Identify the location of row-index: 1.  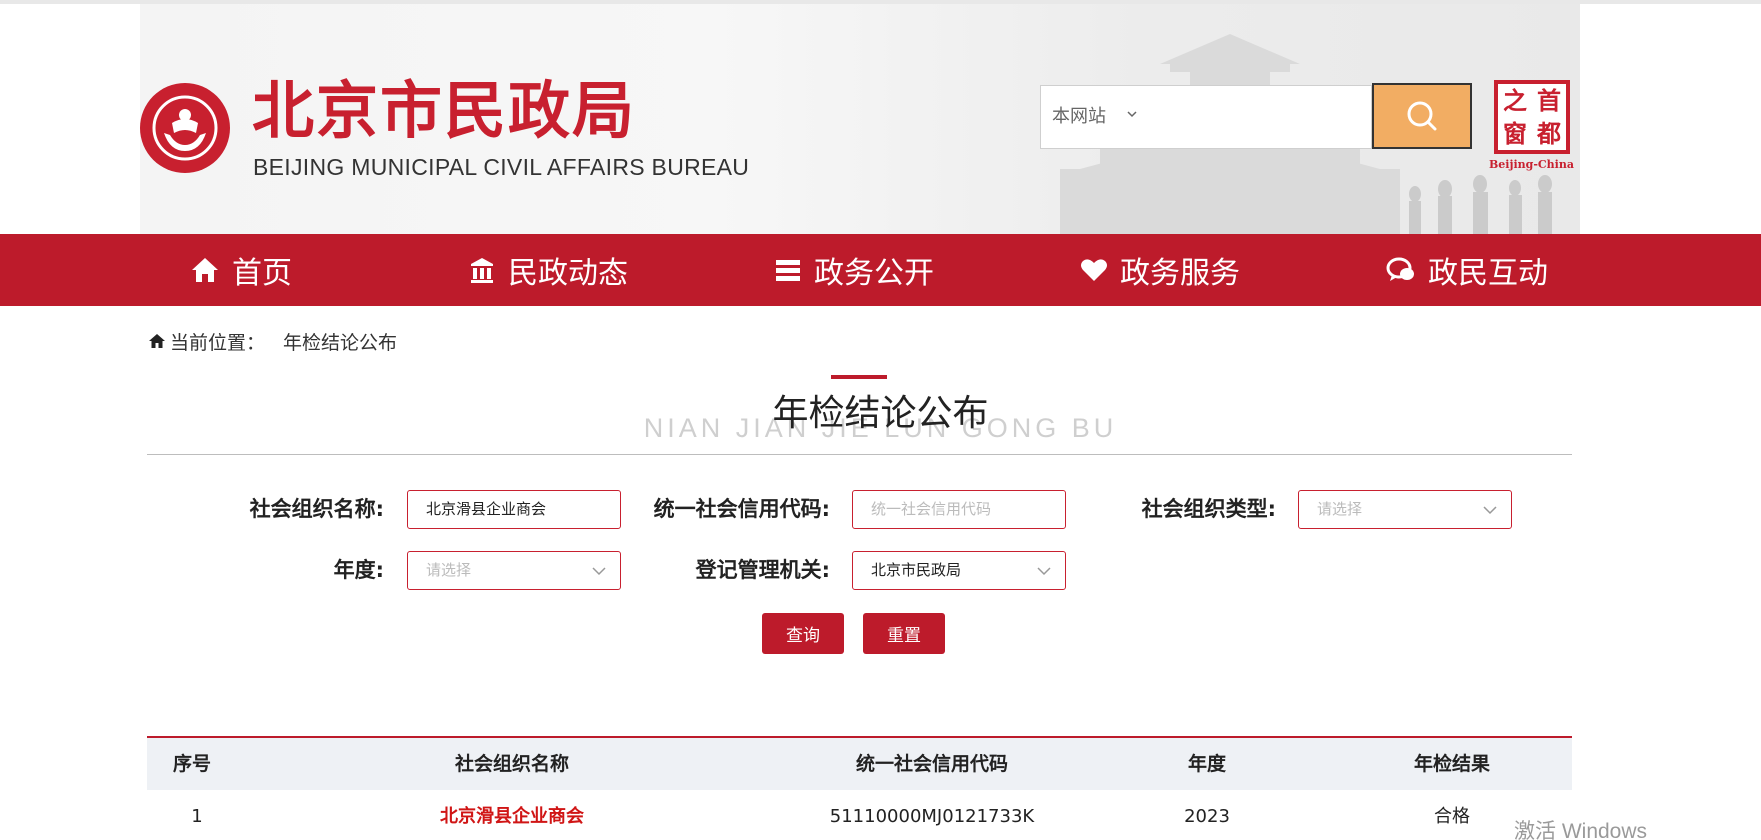
(197, 816).